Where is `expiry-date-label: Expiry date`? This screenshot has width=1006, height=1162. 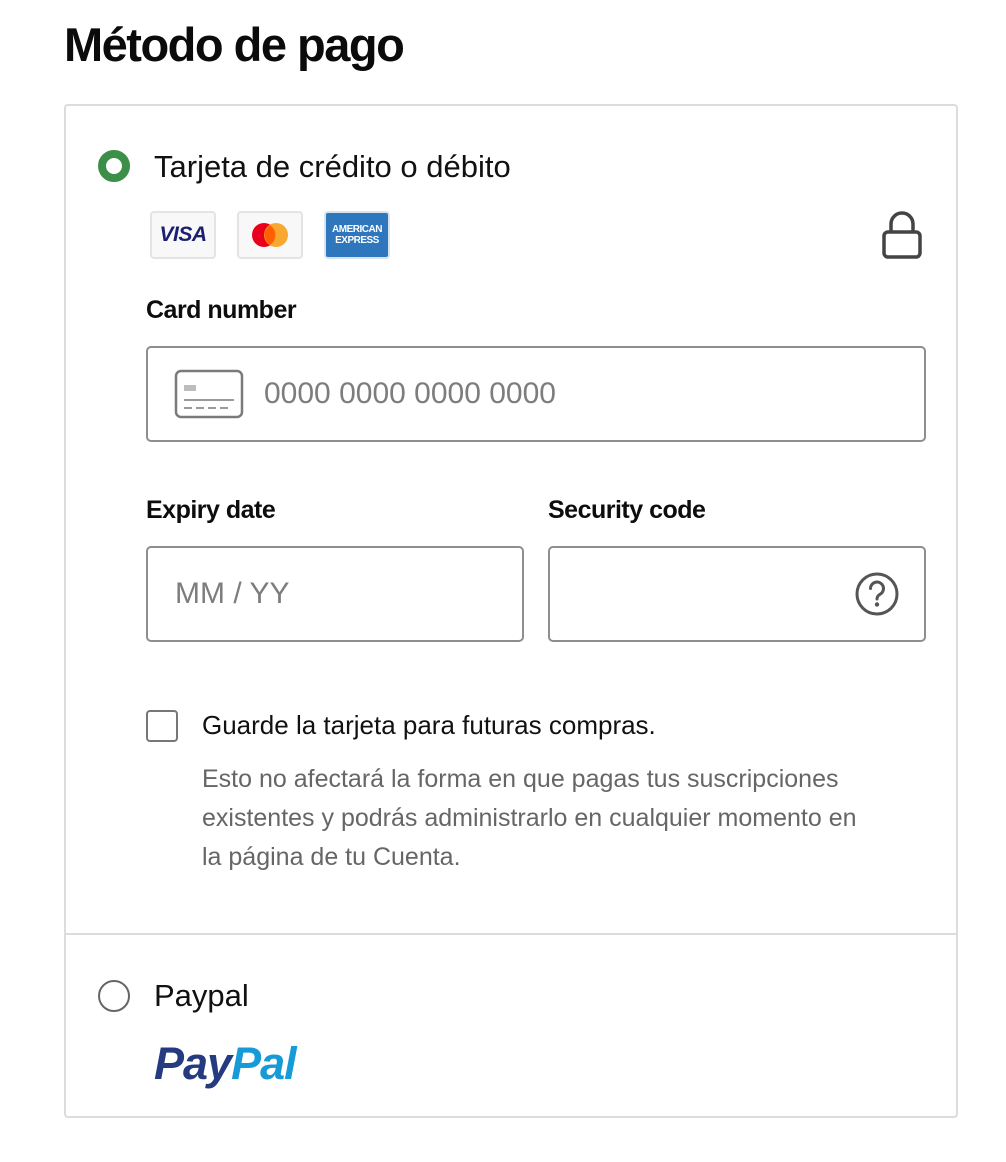
expiry-date-label: Expiry date is located at coordinates (211, 510).